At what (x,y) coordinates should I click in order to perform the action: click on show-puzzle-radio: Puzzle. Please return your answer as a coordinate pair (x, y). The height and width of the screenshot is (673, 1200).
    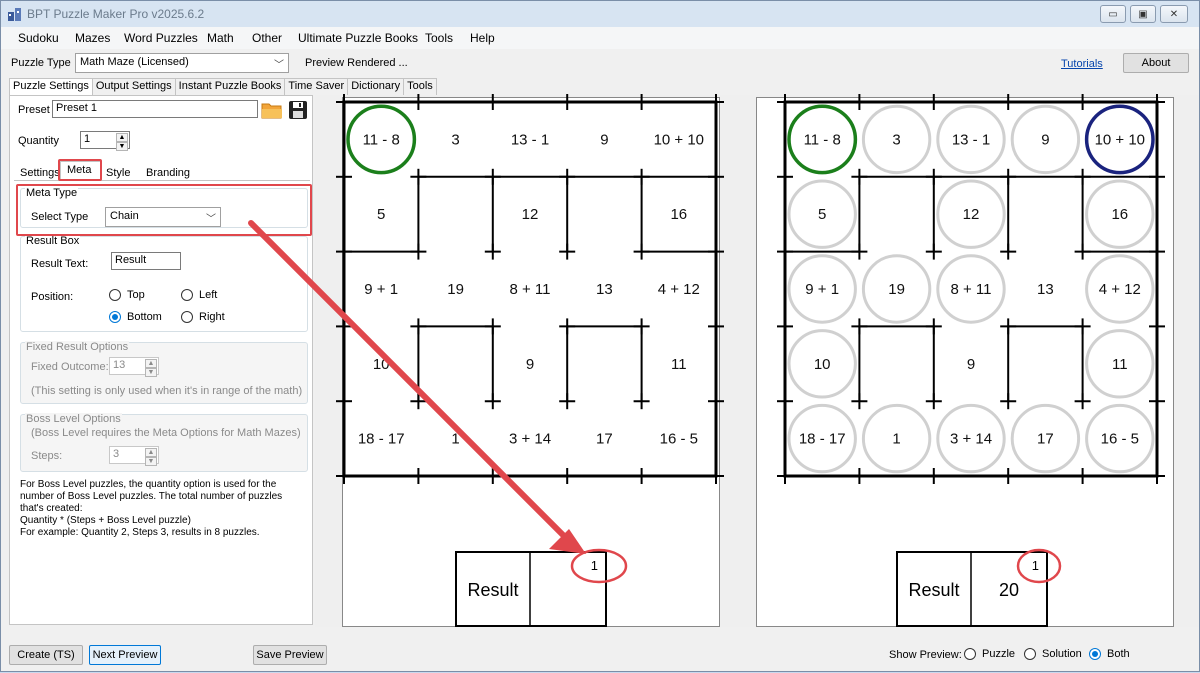
    Looking at the image, I should click on (989, 654).